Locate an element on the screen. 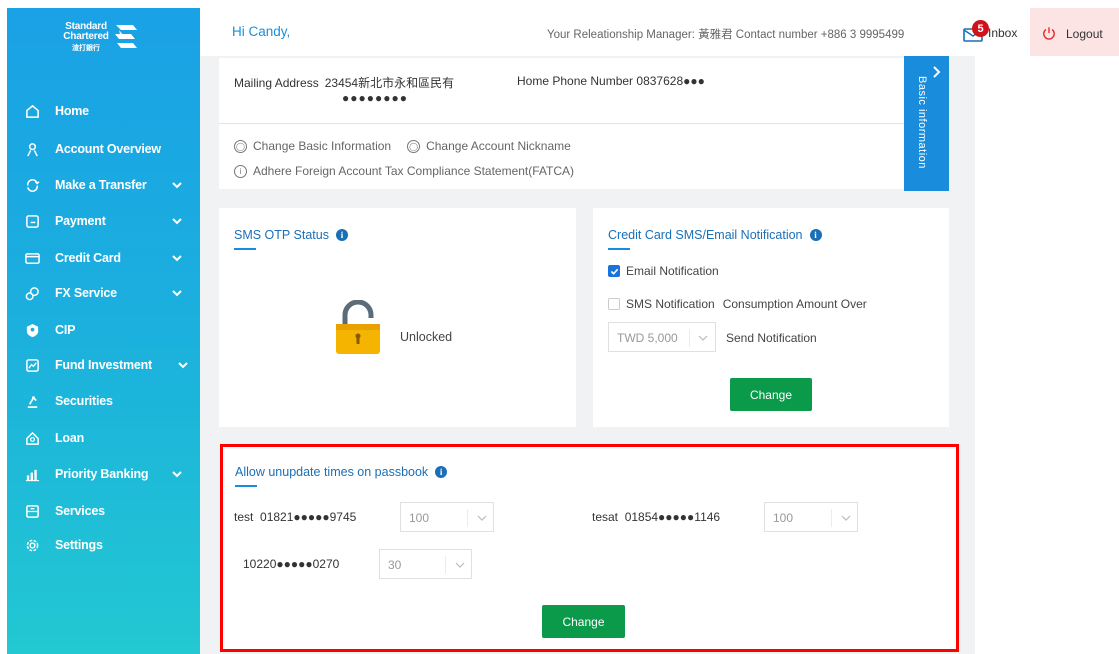 The image size is (1119, 654). sidebar-item-label: CIP is located at coordinates (65, 330).